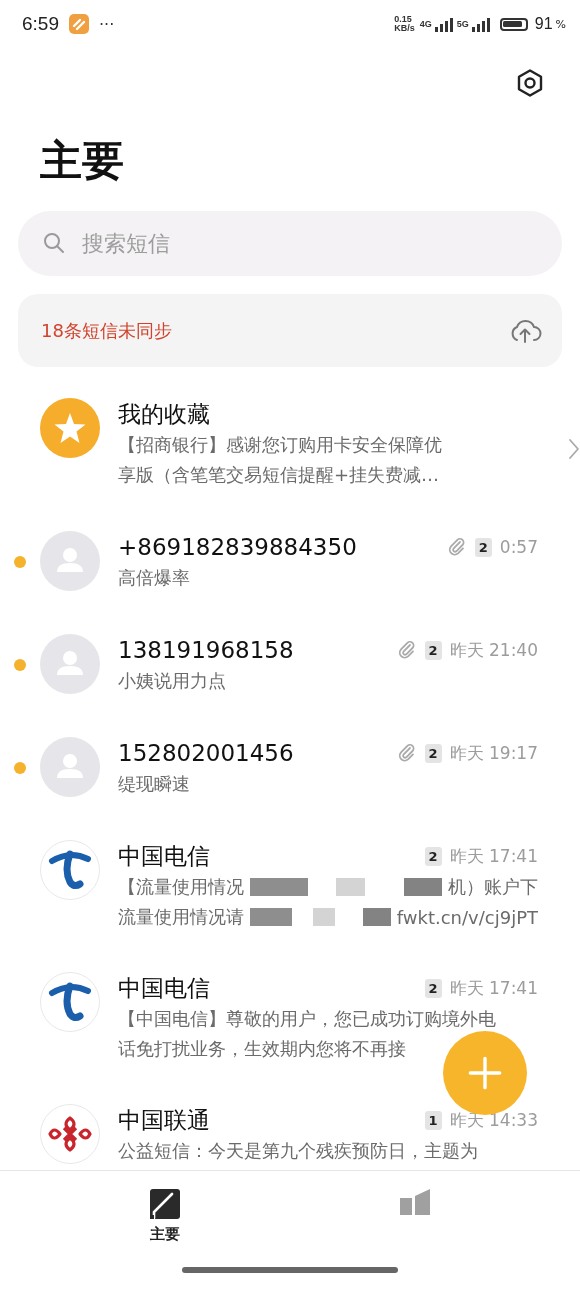  Describe the element at coordinates (513, 24) in the screenshot. I see `battery-icon` at that location.